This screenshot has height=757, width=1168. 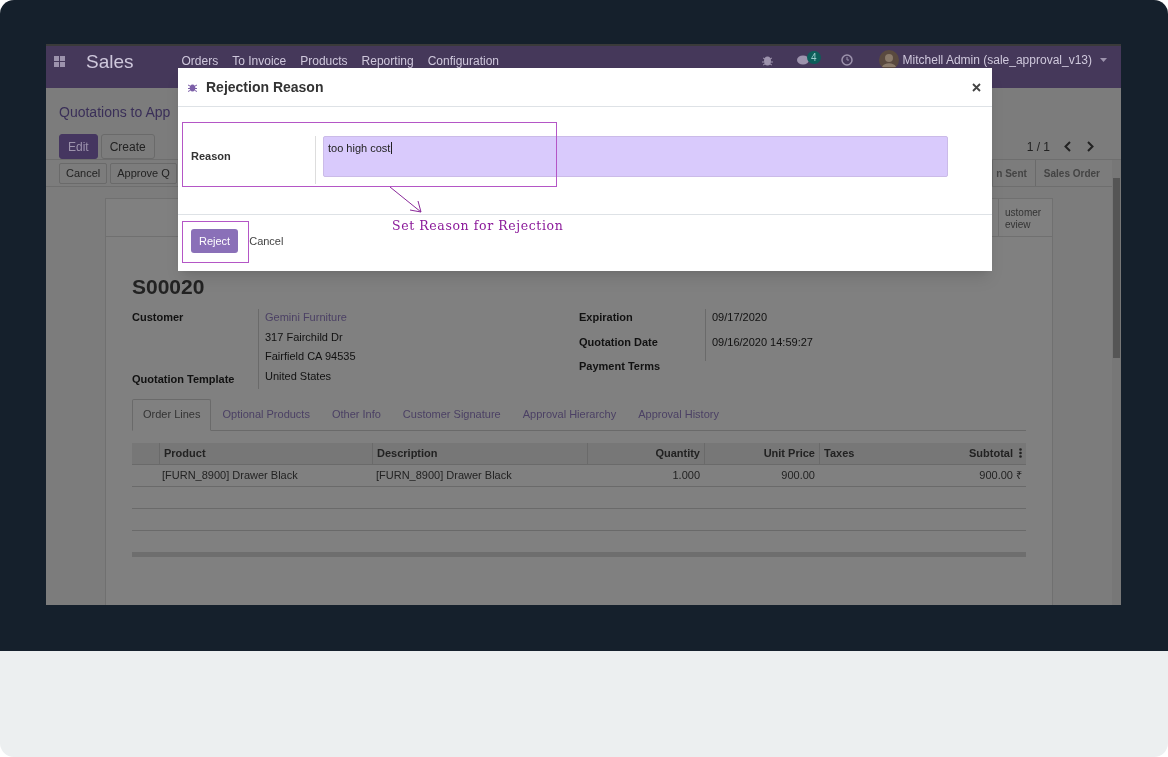 What do you see at coordinates (846, 60) in the screenshot?
I see `clock-icon` at bounding box center [846, 60].